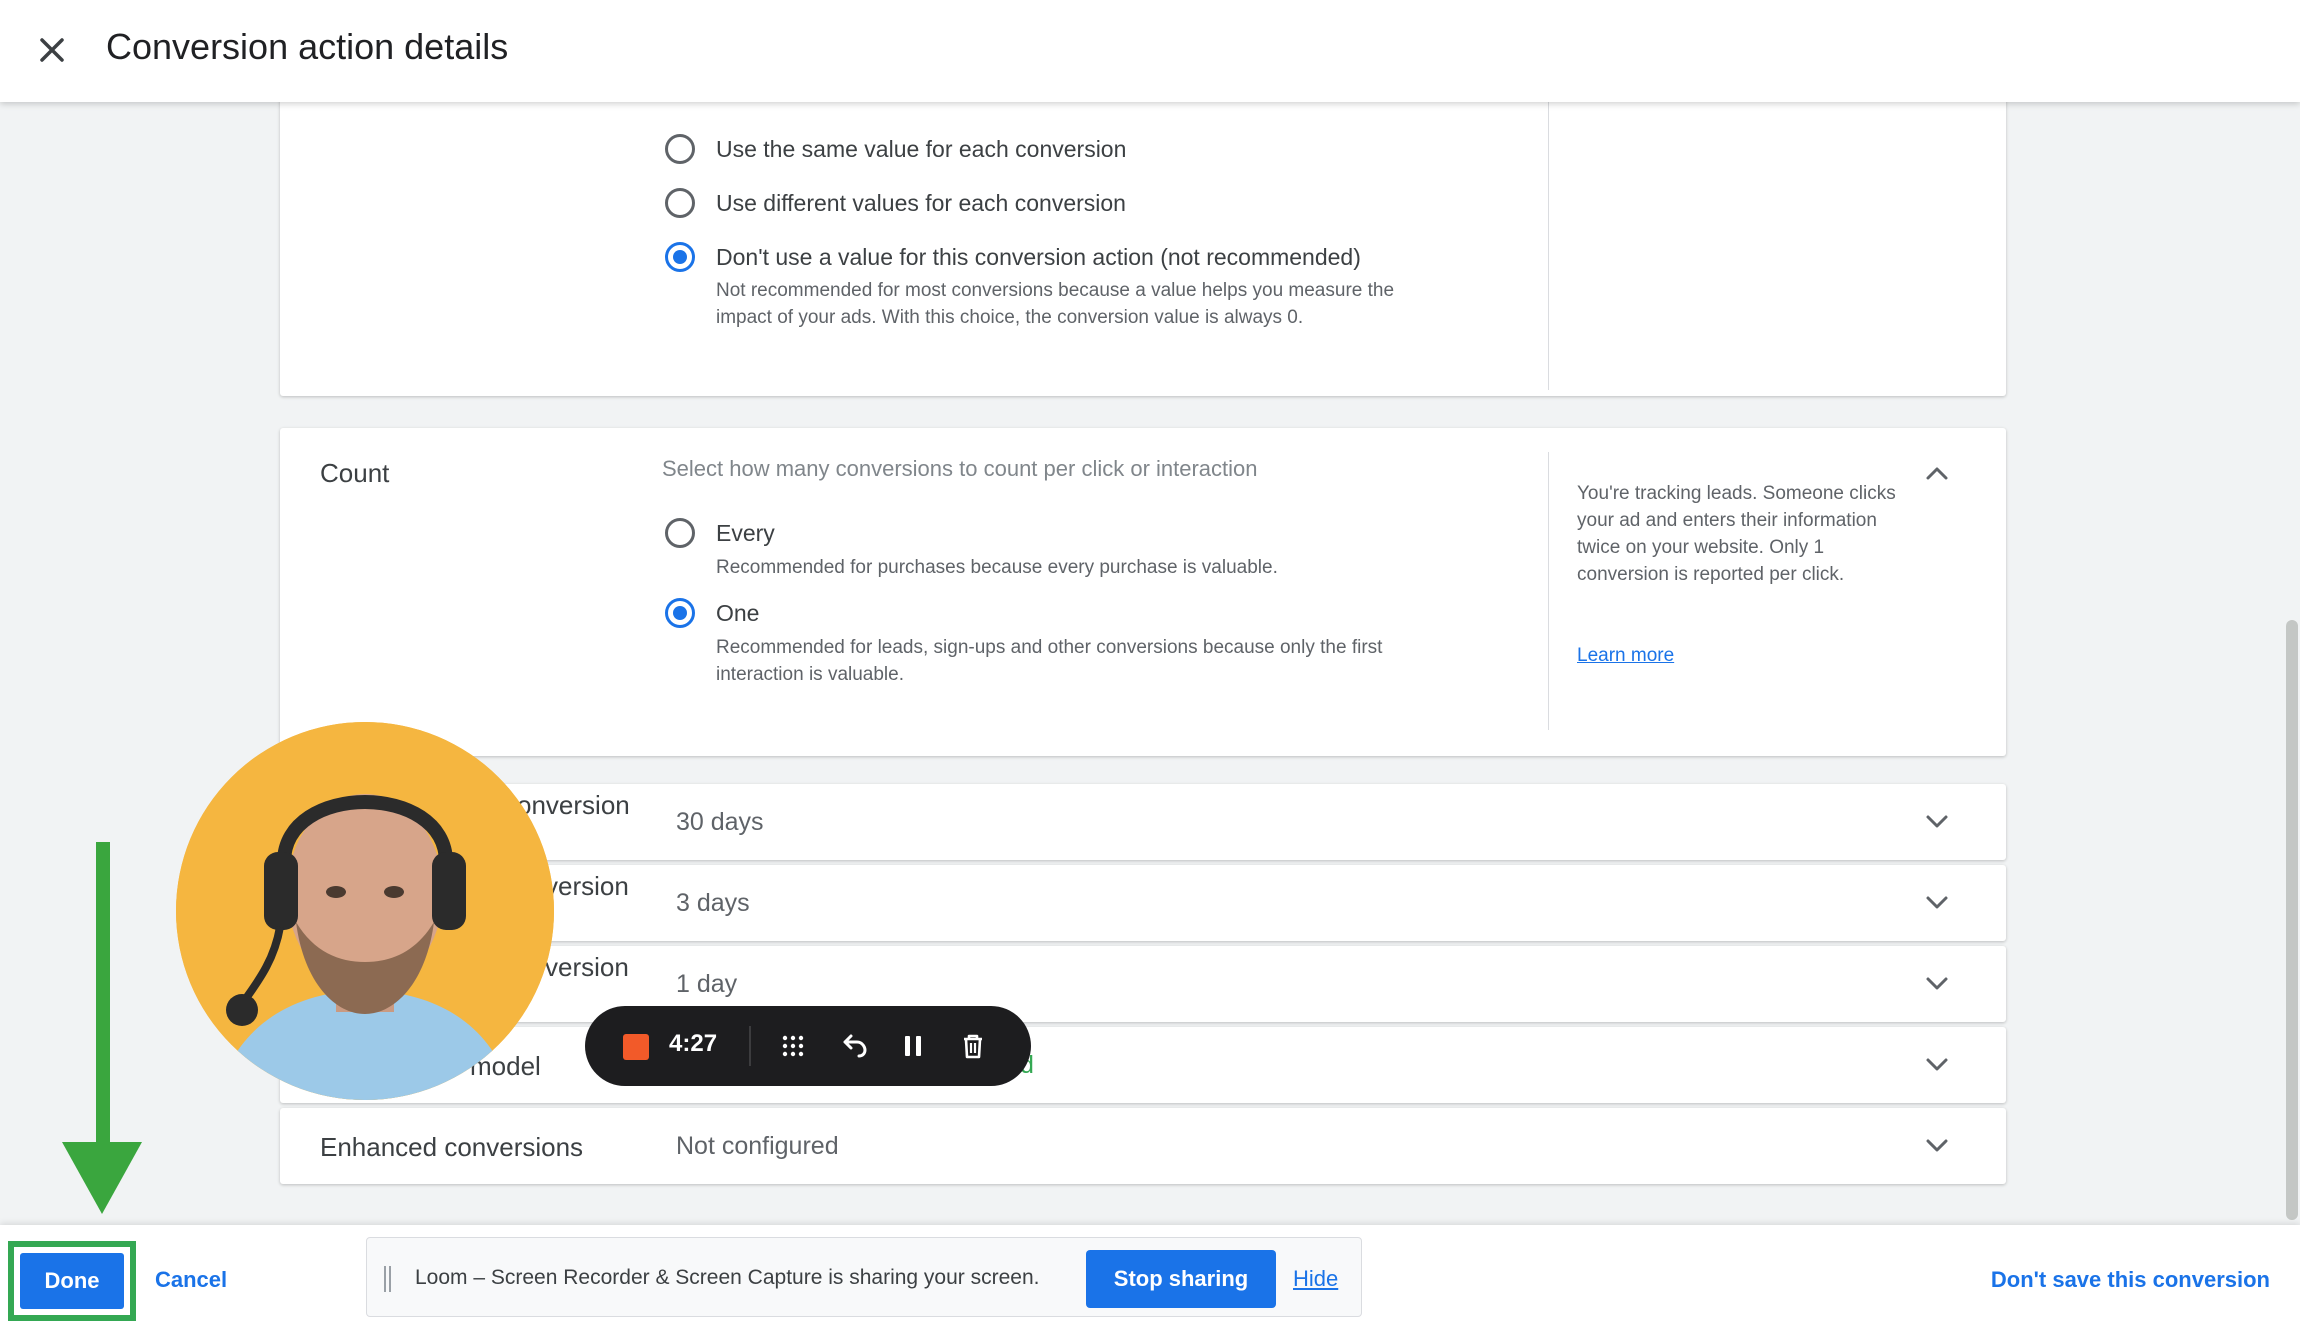 This screenshot has height=1330, width=2300. I want to click on radio-count-every, so click(680, 533).